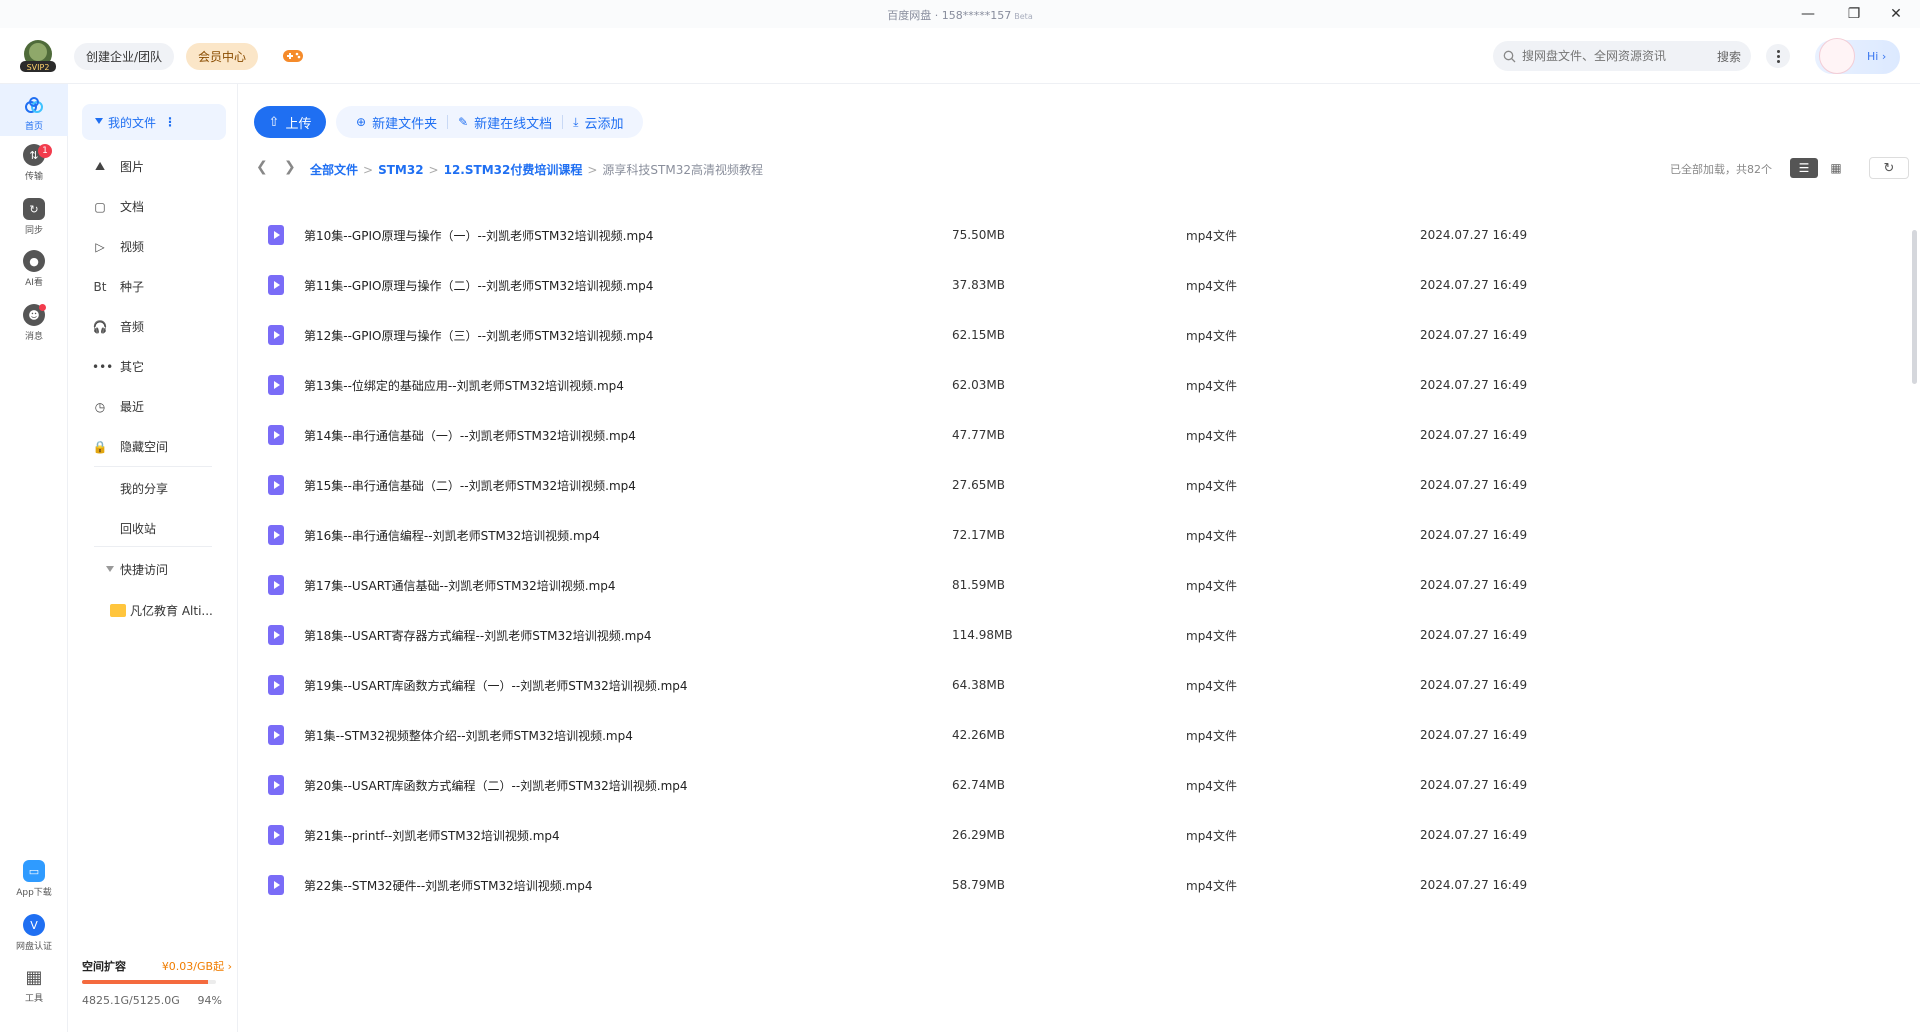 The width and height of the screenshot is (1920, 1032). Describe the element at coordinates (460, 585) in the screenshot. I see `file-name: 第17集--USART通信基础--刘凯老师STM32培训视频.mp4` at that location.